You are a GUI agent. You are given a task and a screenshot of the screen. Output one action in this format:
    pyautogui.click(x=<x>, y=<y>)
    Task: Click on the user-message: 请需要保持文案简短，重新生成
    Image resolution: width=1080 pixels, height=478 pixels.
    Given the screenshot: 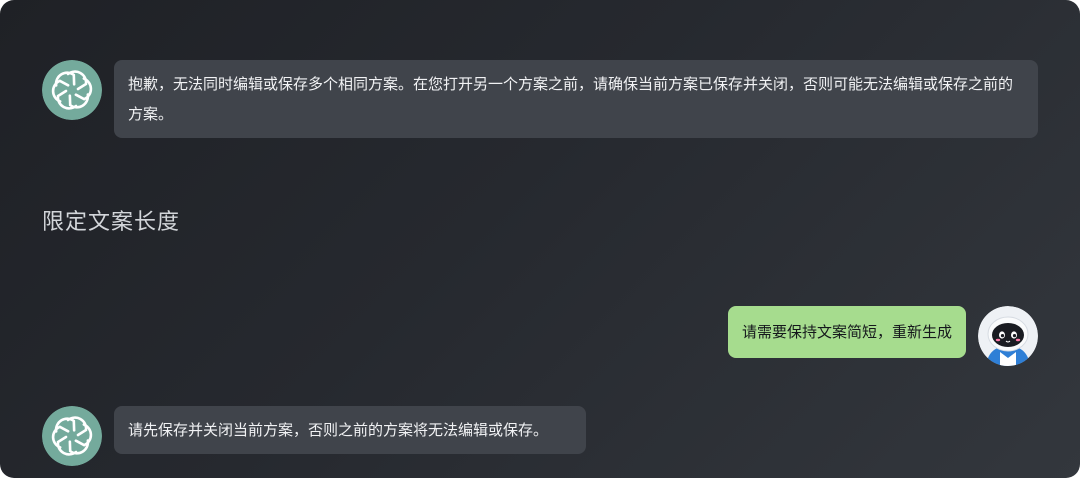 What is the action you would take?
    pyautogui.click(x=846, y=332)
    